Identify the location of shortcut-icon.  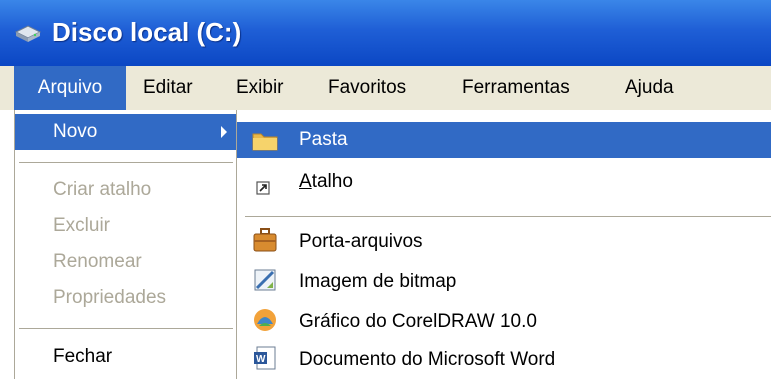
(265, 186).